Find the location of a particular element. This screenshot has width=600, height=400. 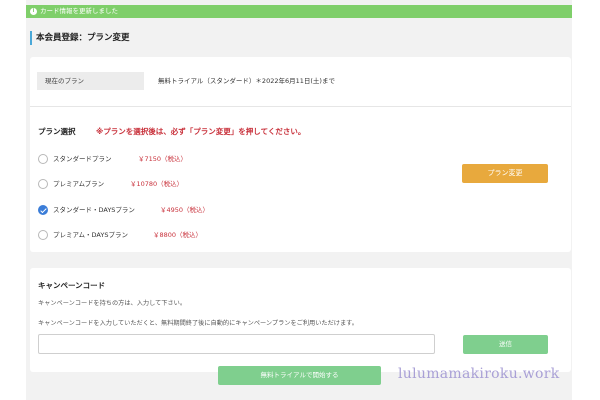

plan-select-note: ※プランを選択後は、必ず「プラン変更」を押してください。 is located at coordinates (201, 131).